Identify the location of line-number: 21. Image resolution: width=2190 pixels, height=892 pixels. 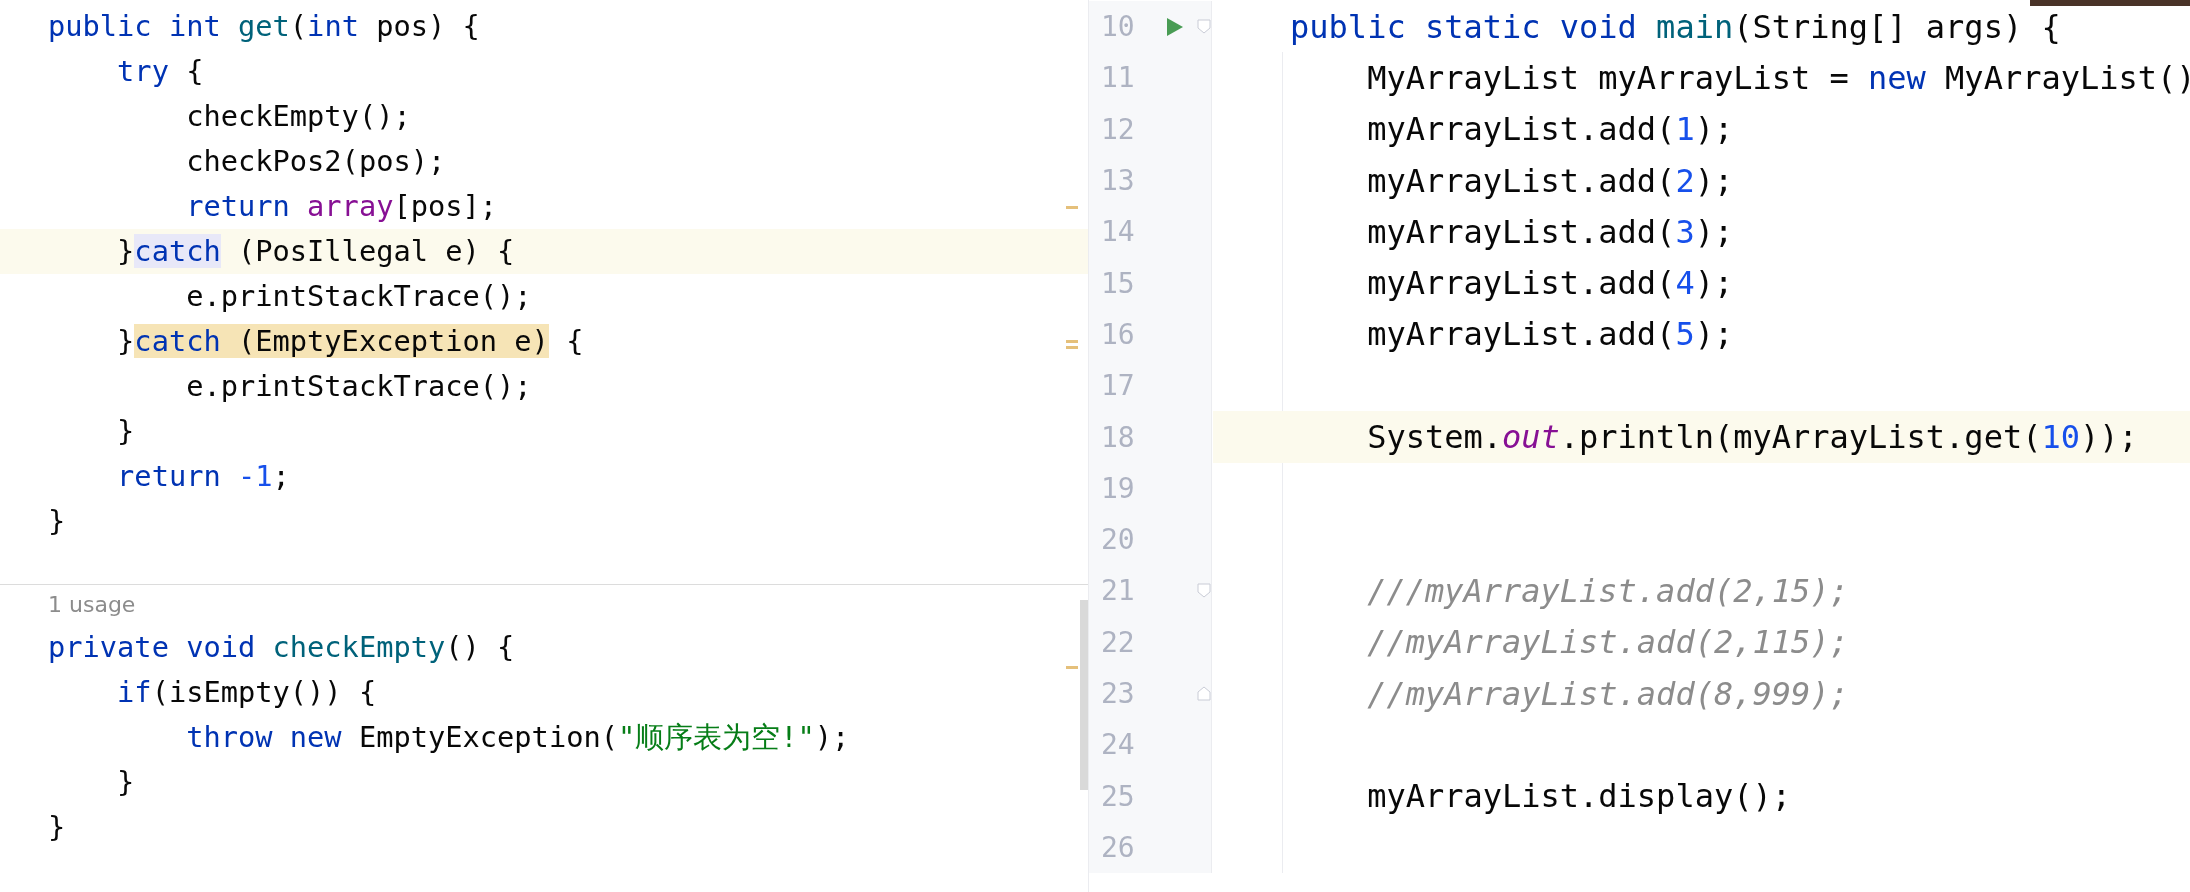
(1118, 591).